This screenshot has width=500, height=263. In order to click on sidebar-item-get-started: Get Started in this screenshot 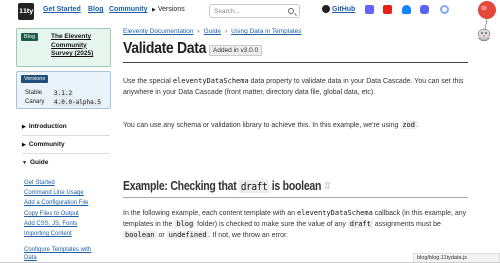, I will do `click(39, 183)`.